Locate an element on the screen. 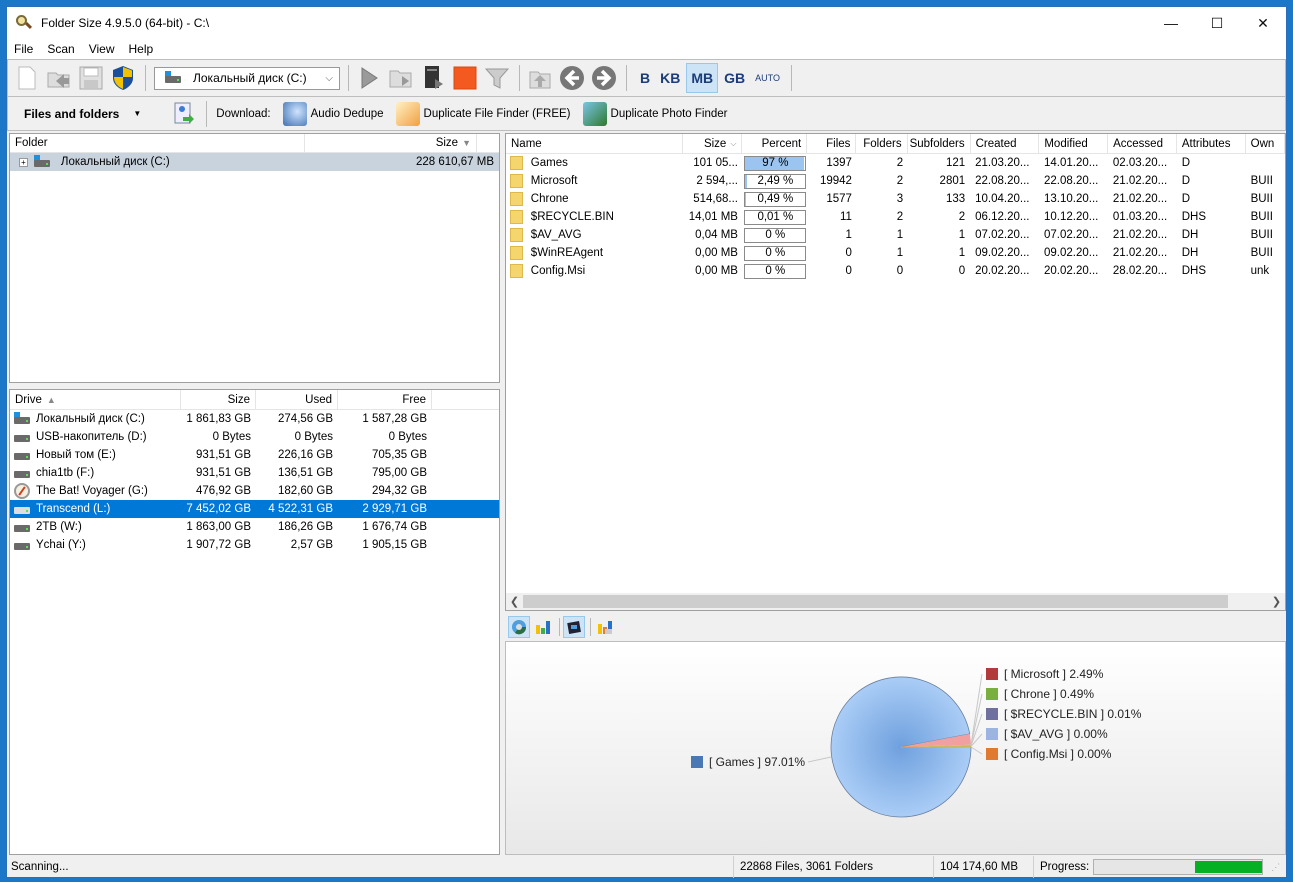 This screenshot has width=1293, height=882. drives-header: Drive ▲ Size Used Free is located at coordinates (254, 400).